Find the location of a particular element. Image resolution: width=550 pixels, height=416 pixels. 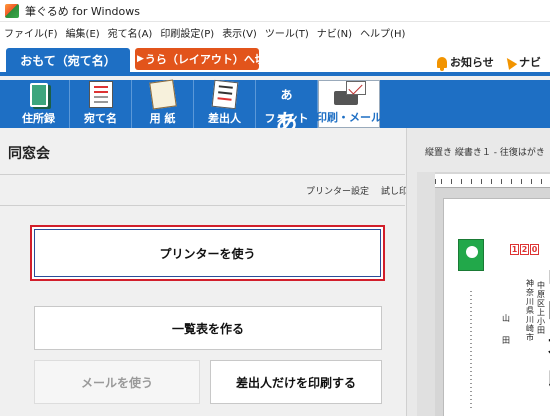

tool-print-mail: 印刷・メール is located at coordinates (349, 103).